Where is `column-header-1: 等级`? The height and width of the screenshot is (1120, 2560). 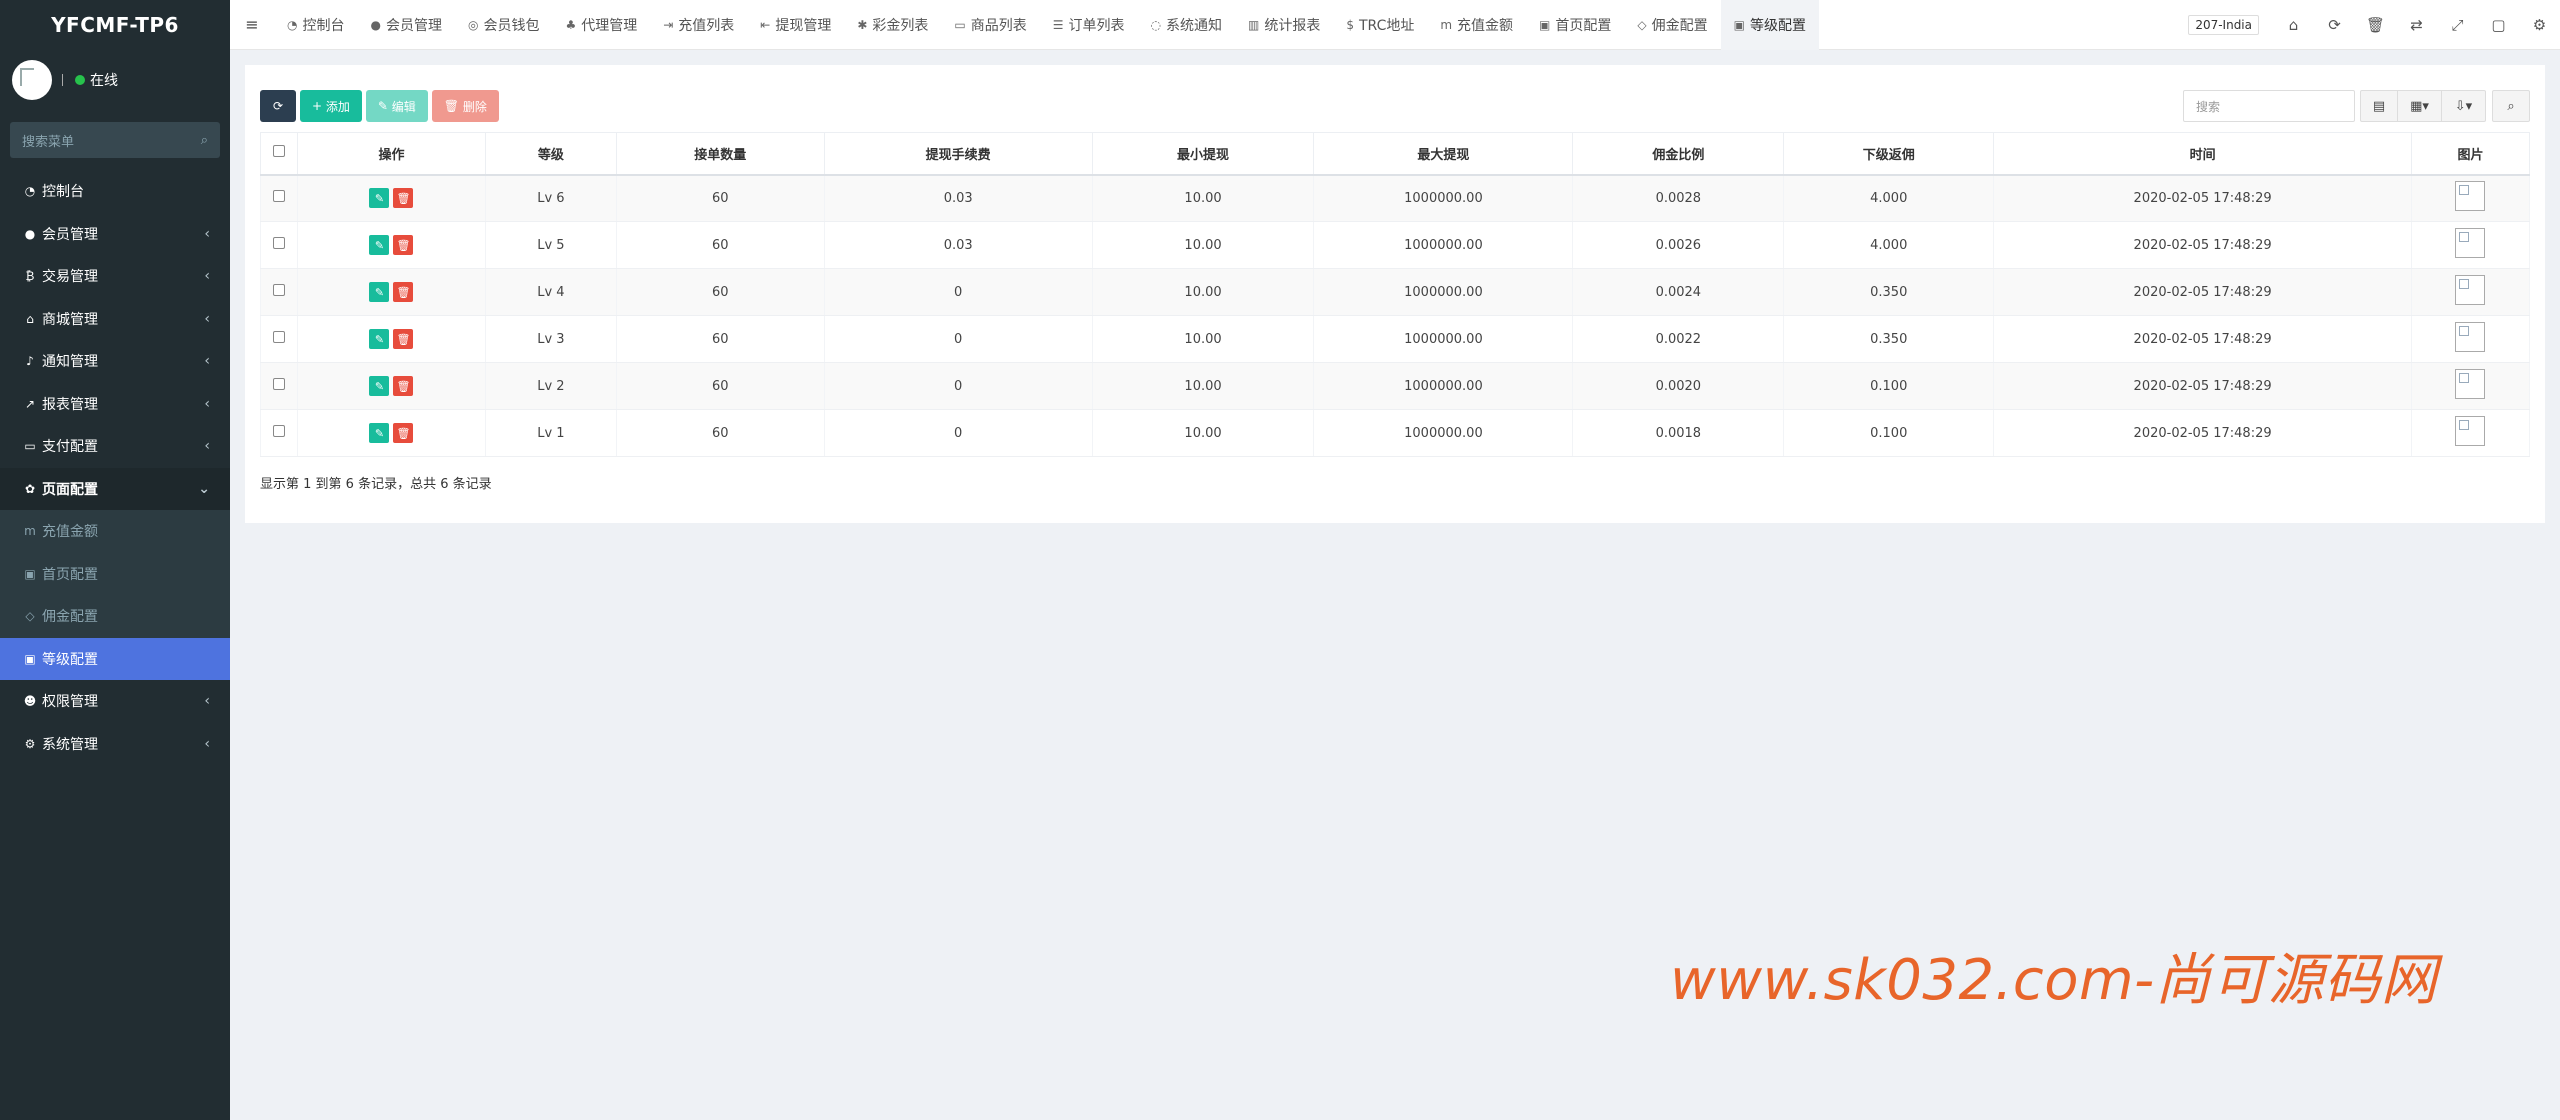 column-header-1: 等级 is located at coordinates (550, 154).